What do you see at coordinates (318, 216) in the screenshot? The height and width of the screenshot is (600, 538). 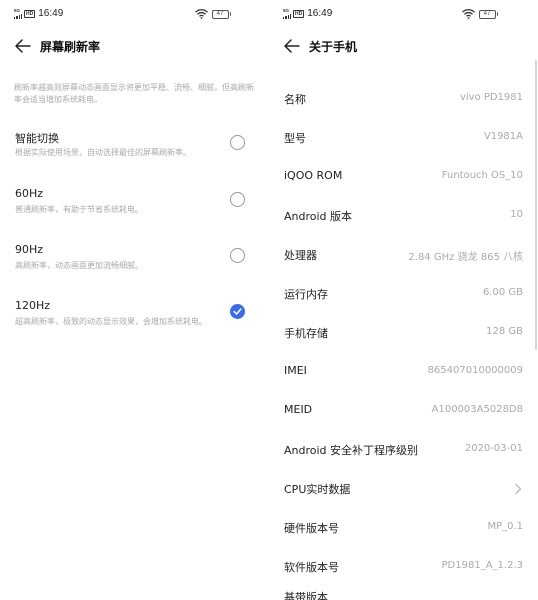 I see `info-label: Android 版本` at bounding box center [318, 216].